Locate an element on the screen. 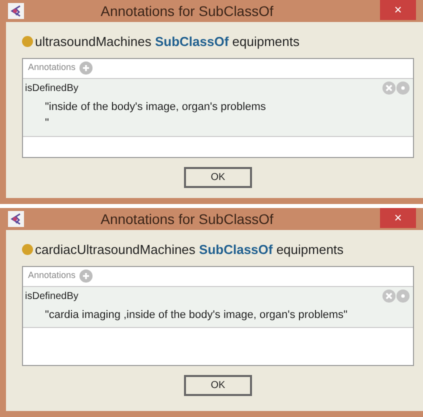 Image resolution: width=423 pixels, height=417 pixels. axiom-text: ultrasoundMachines SubClassOf equipments is located at coordinates (167, 42).